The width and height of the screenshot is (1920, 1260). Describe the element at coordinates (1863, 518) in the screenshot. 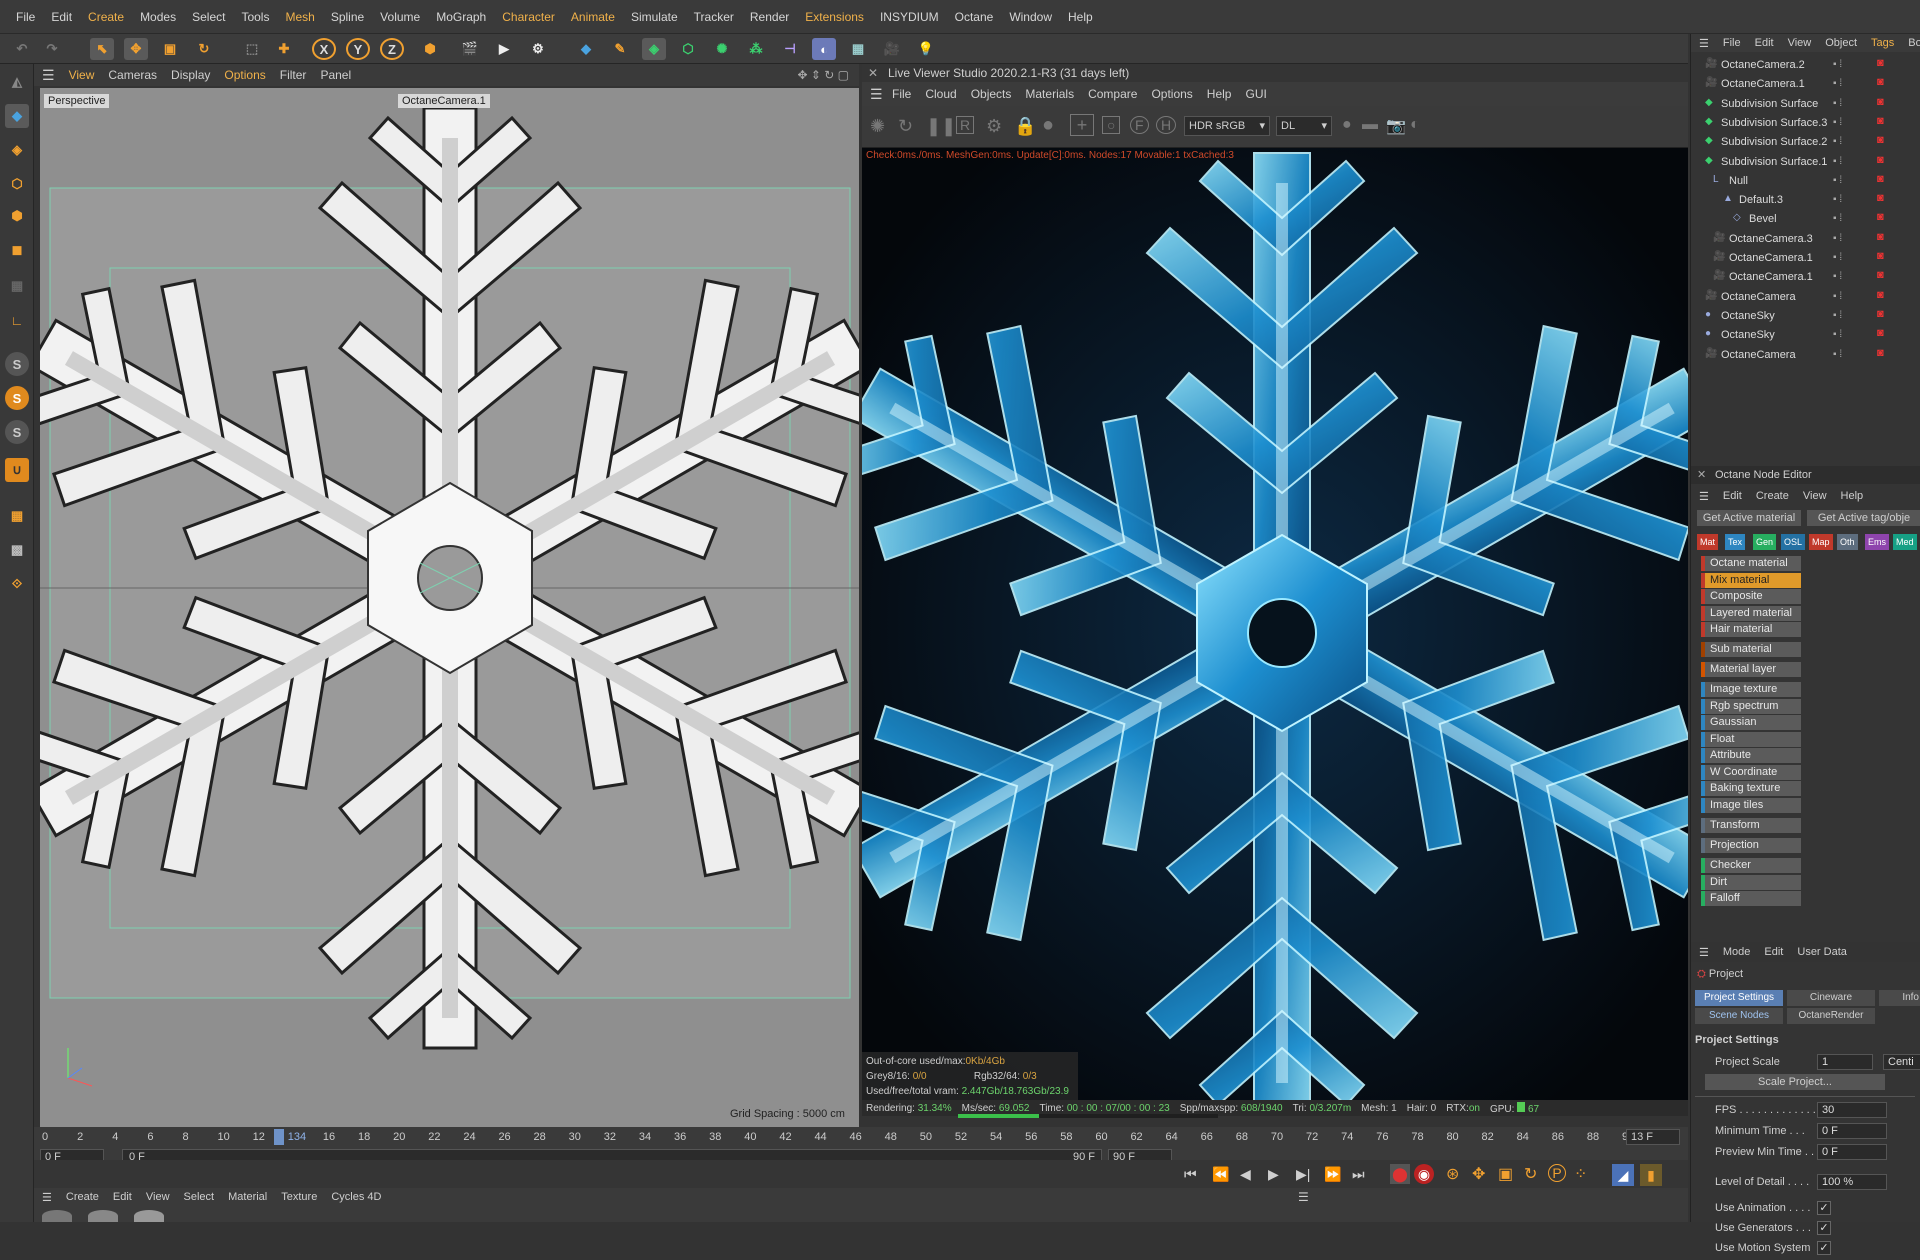

I see `get-active-tag-button: Get Active tag/obje` at that location.